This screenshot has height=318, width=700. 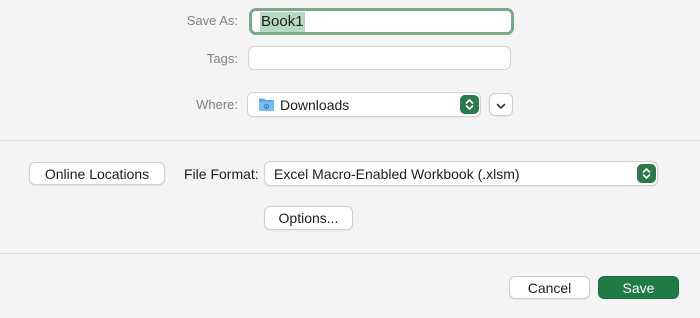 I want to click on tags-input, so click(x=379, y=58).